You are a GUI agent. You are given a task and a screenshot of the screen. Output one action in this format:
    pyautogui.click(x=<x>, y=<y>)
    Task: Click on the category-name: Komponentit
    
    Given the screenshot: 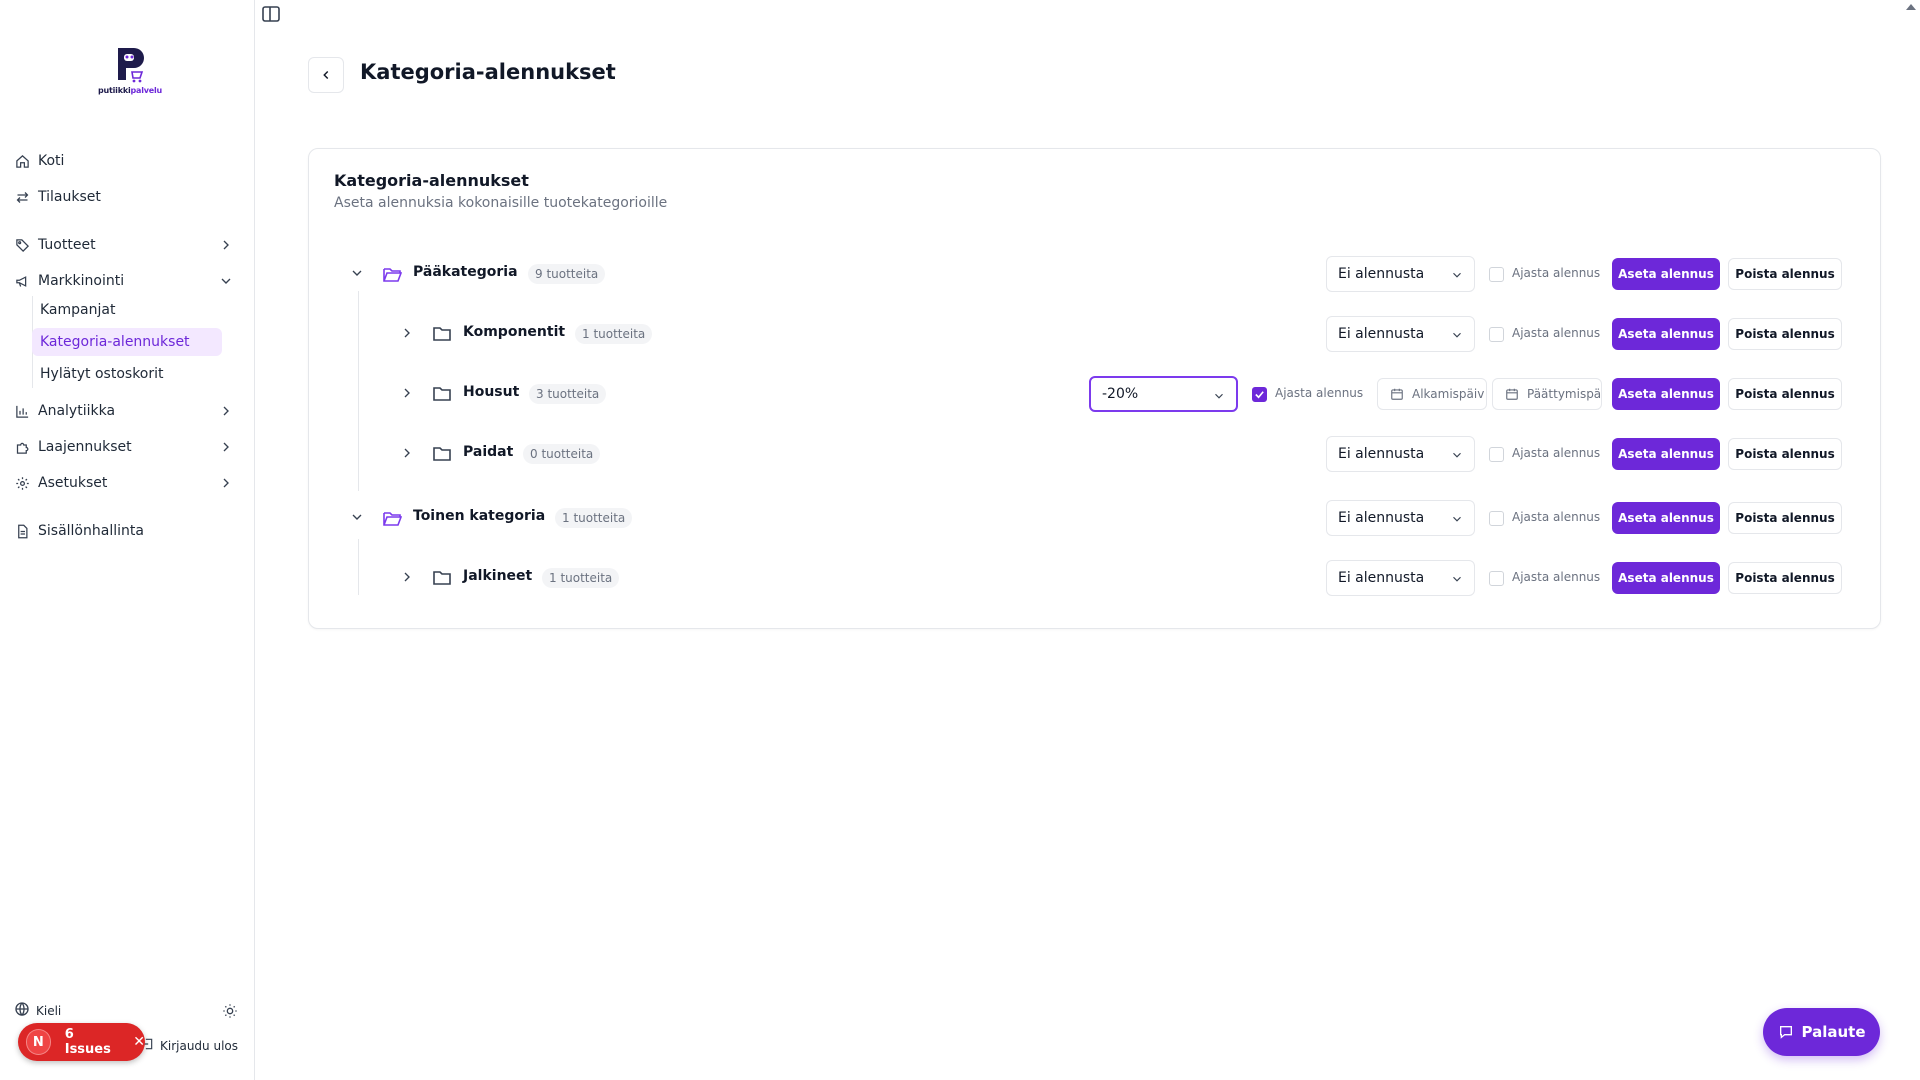 What is the action you would take?
    pyautogui.click(x=514, y=332)
    